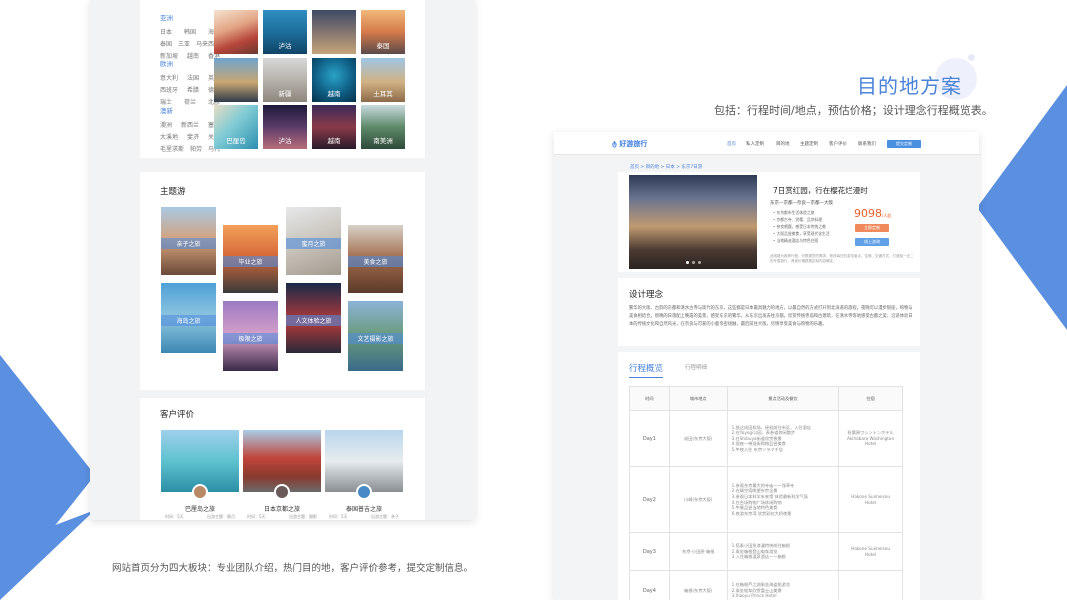 Image resolution: width=1067 pixels, height=600 pixels. Describe the element at coordinates (693, 262) in the screenshot. I see `carousel-dots` at that location.